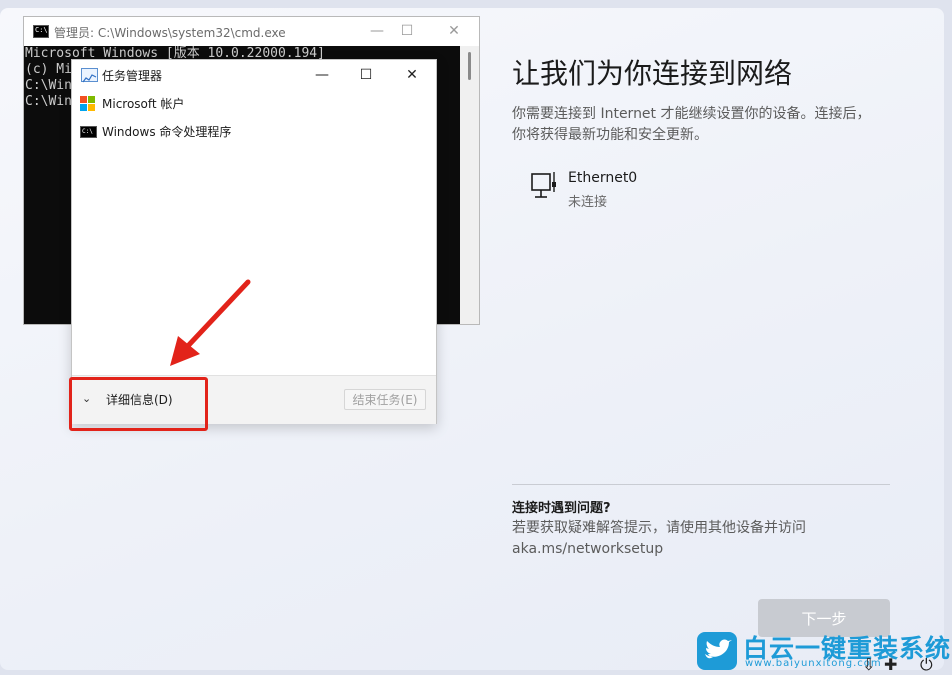 Image resolution: width=952 pixels, height=675 pixels. Describe the element at coordinates (138, 404) in the screenshot. I see `annotation-highlight-box` at that location.